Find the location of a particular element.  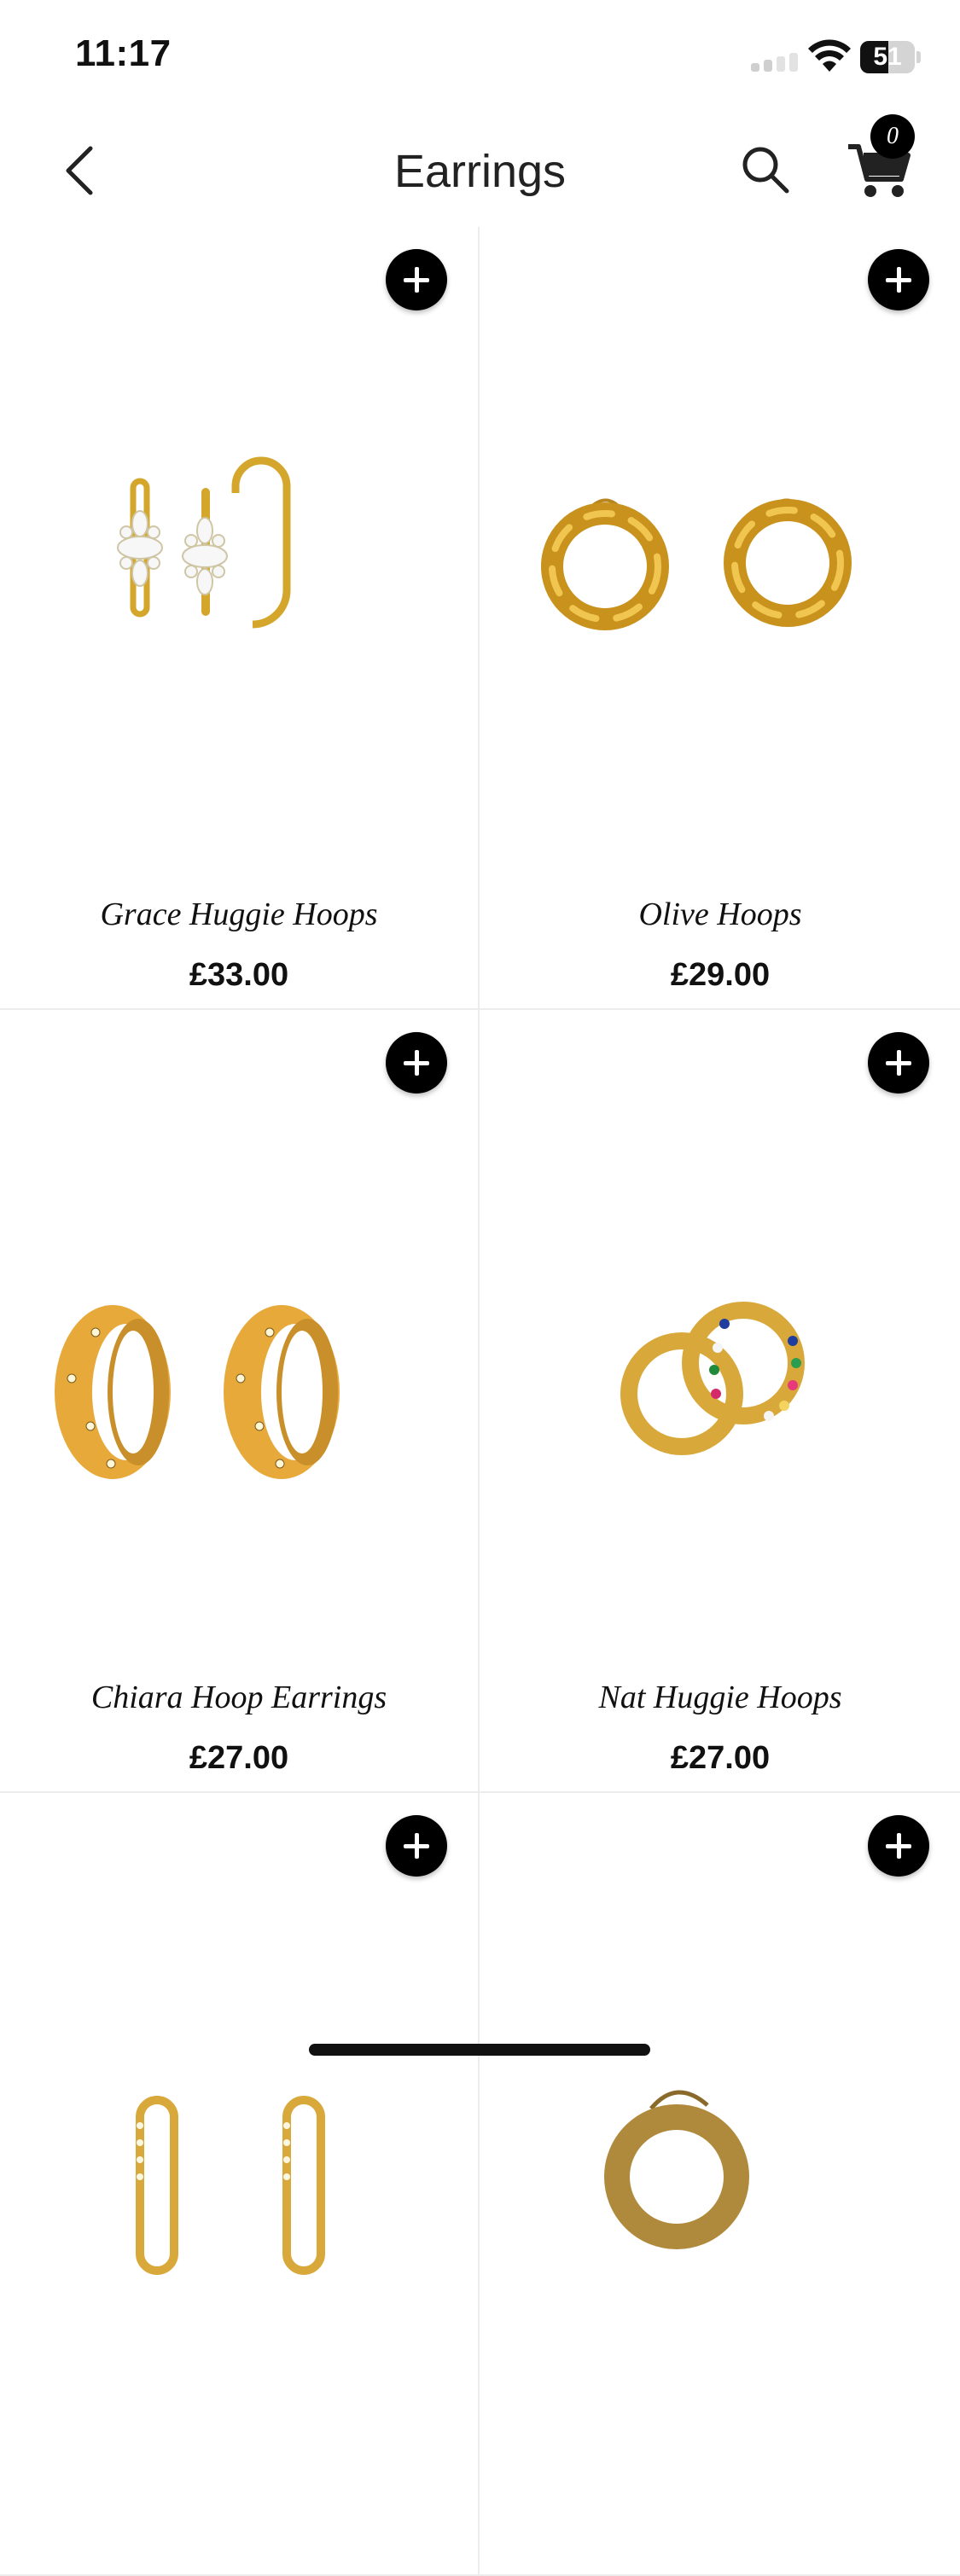

status-time: 11:17 is located at coordinates (124, 53).